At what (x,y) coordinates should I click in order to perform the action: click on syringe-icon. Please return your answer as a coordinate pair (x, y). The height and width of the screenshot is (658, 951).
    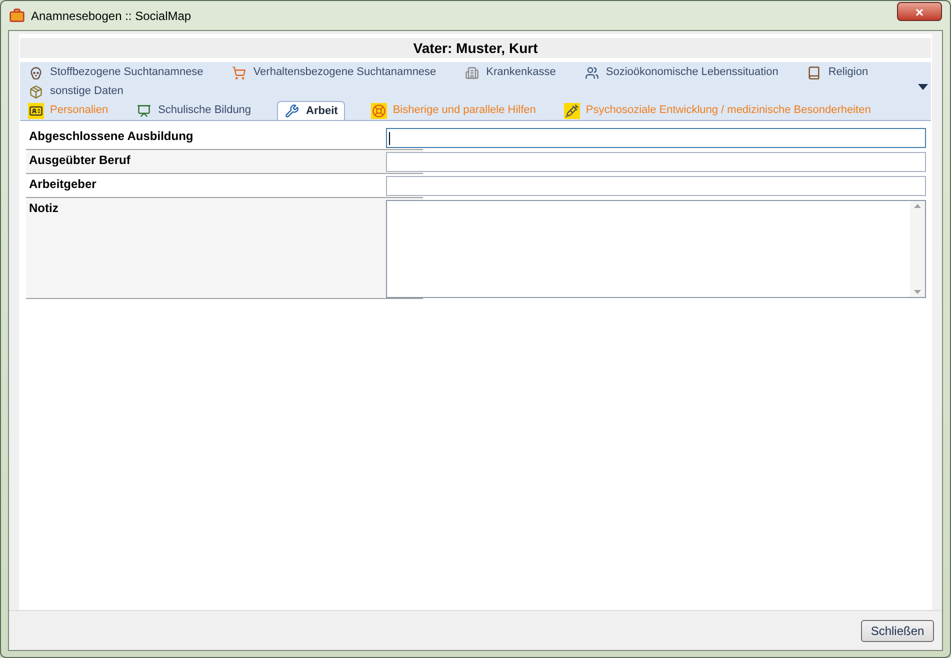
    Looking at the image, I should click on (572, 110).